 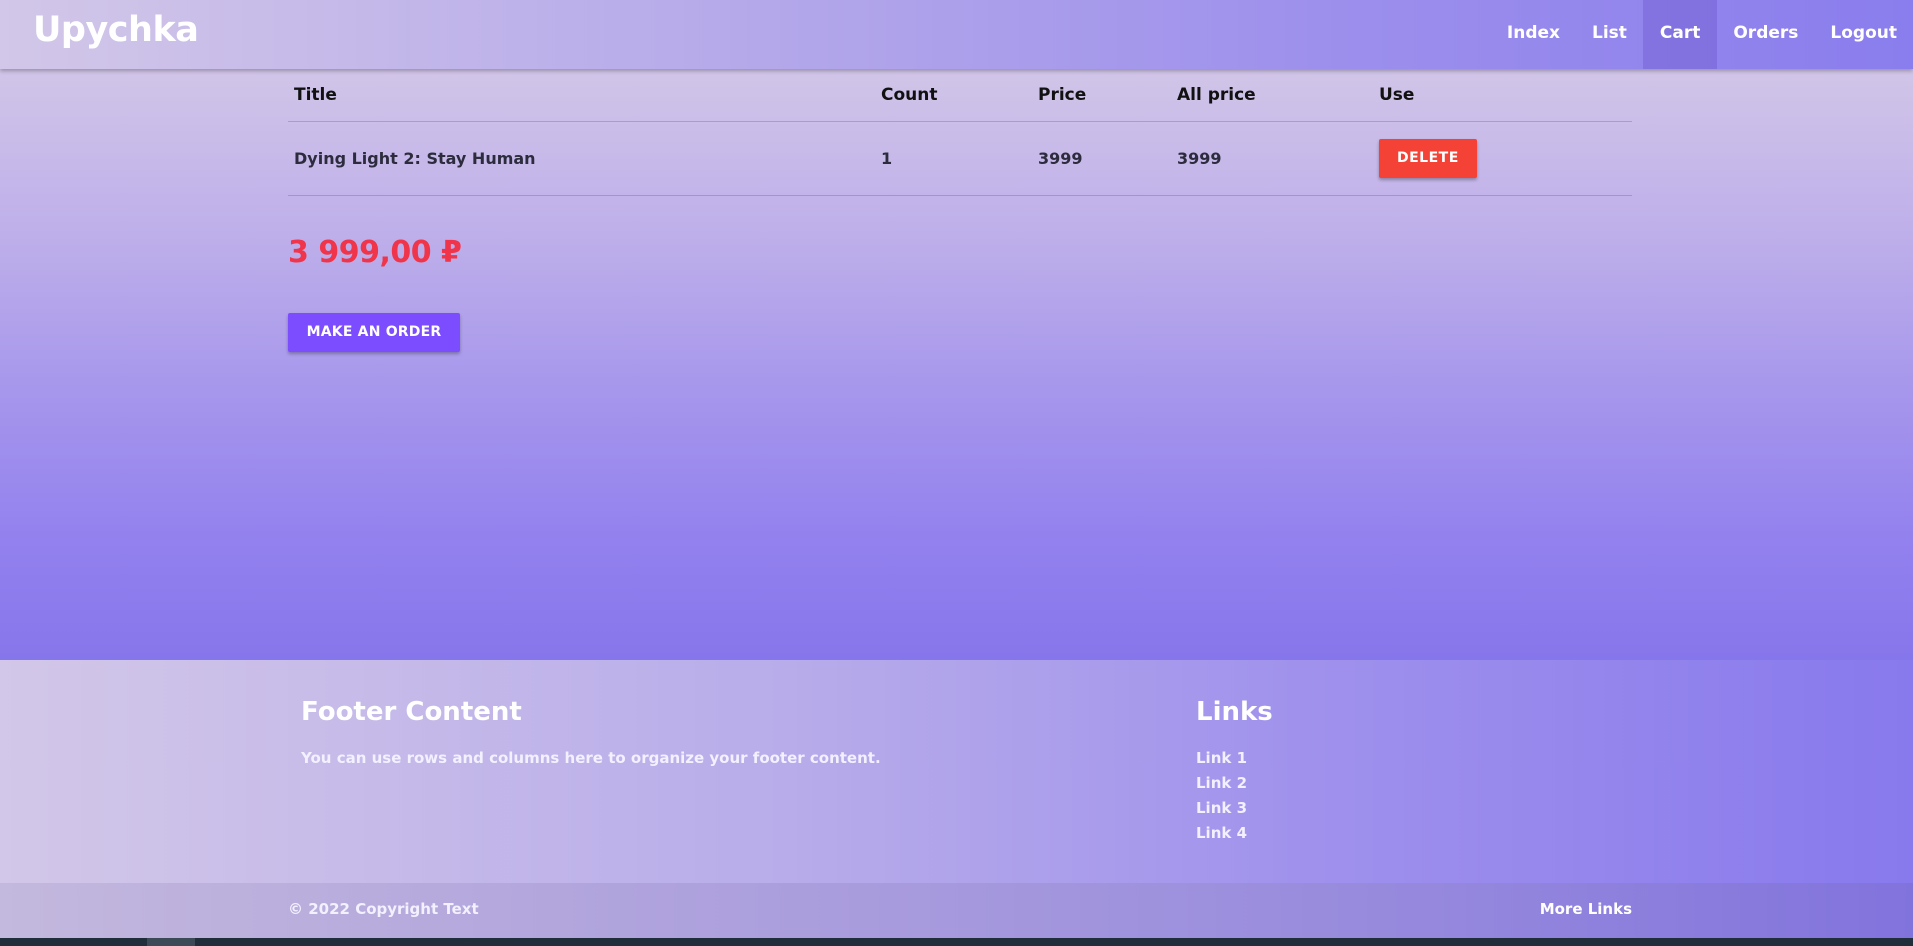 I want to click on column-header-price: Price, so click(x=1101, y=95).